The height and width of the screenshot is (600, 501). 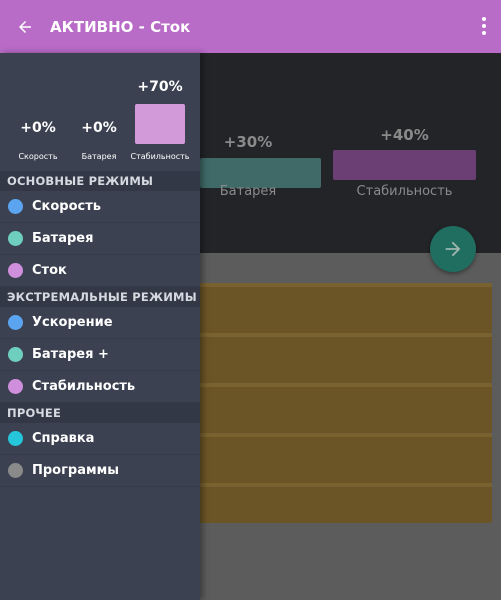 I want to click on menu-item-programs: Программы, so click(x=100, y=471).